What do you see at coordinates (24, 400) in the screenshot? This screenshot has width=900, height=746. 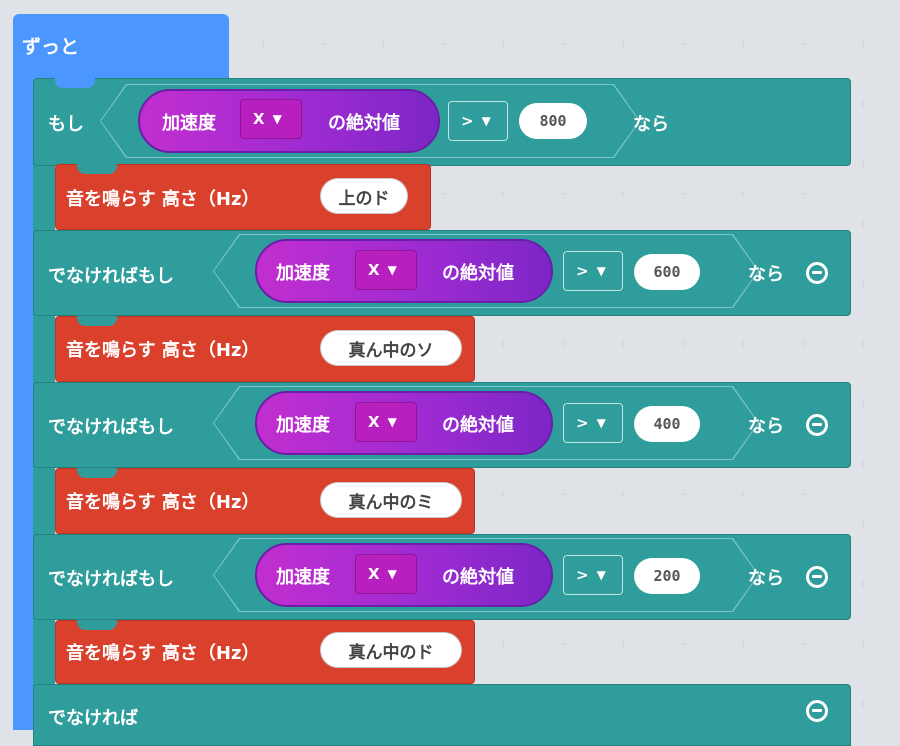 I see `forever-block-side` at bounding box center [24, 400].